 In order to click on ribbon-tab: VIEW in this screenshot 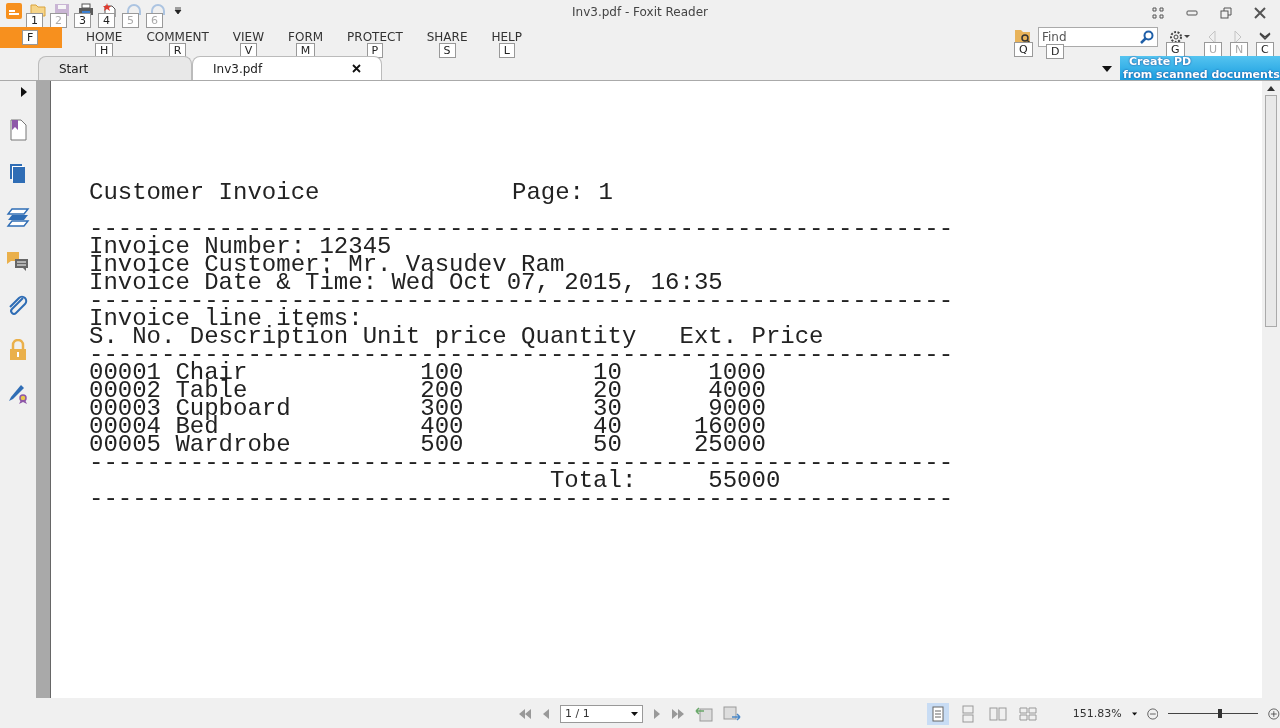, I will do `click(248, 34)`.